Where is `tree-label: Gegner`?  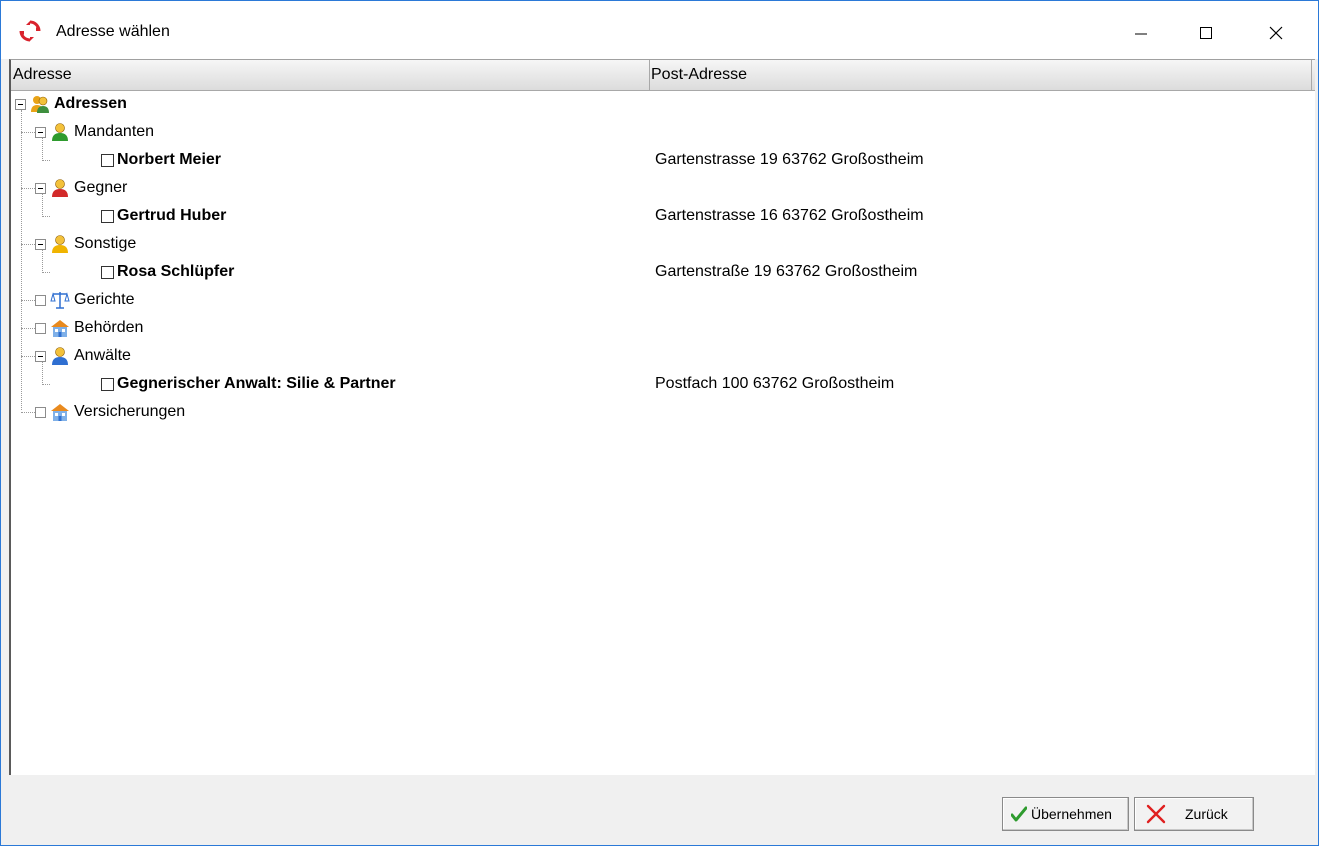 tree-label: Gegner is located at coordinates (101, 187).